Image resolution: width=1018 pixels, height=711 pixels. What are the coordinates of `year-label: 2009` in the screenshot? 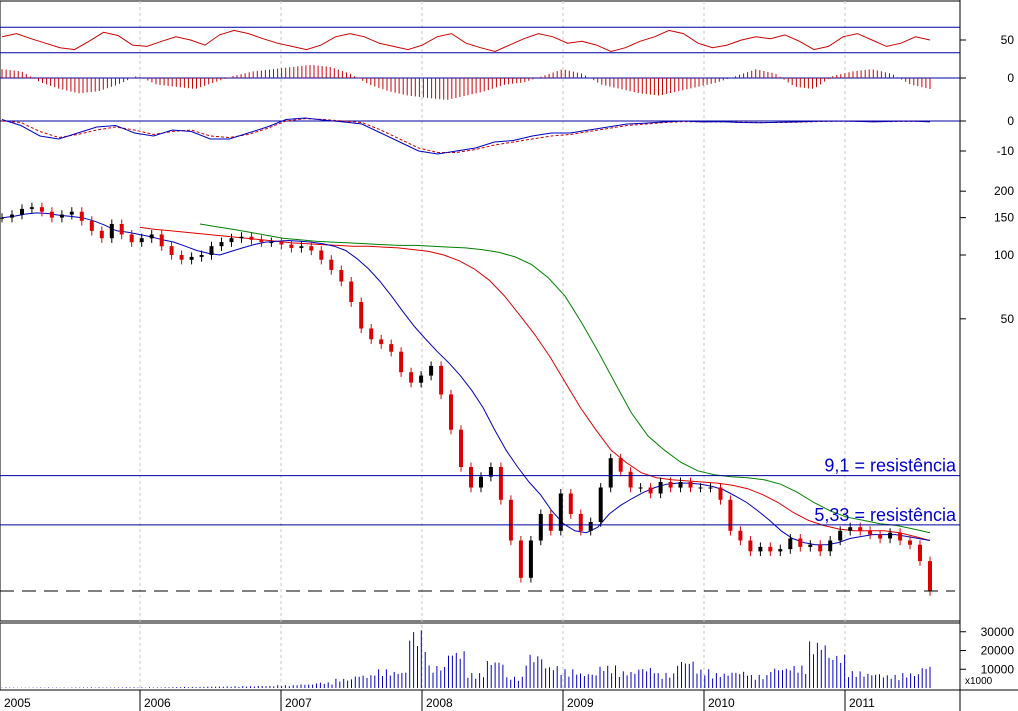 It's located at (580, 703).